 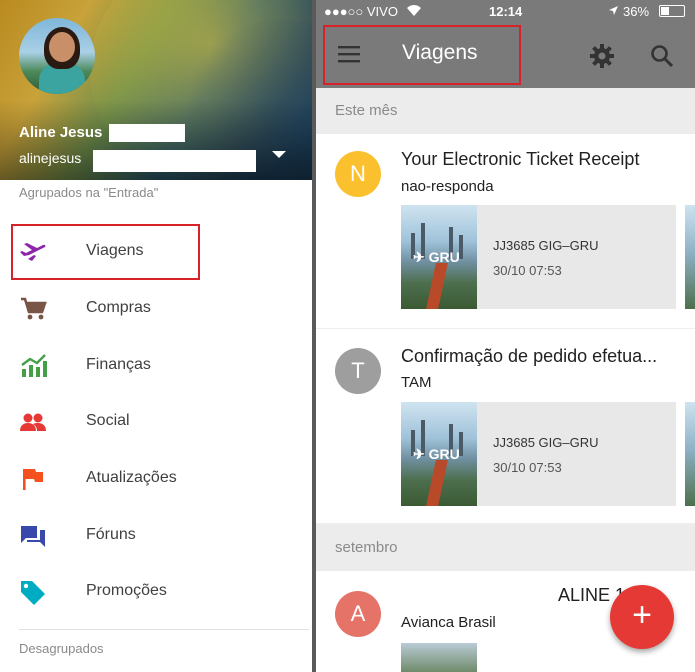 I want to click on nav-item-atualizacoes: Atualizações, so click(x=156, y=479).